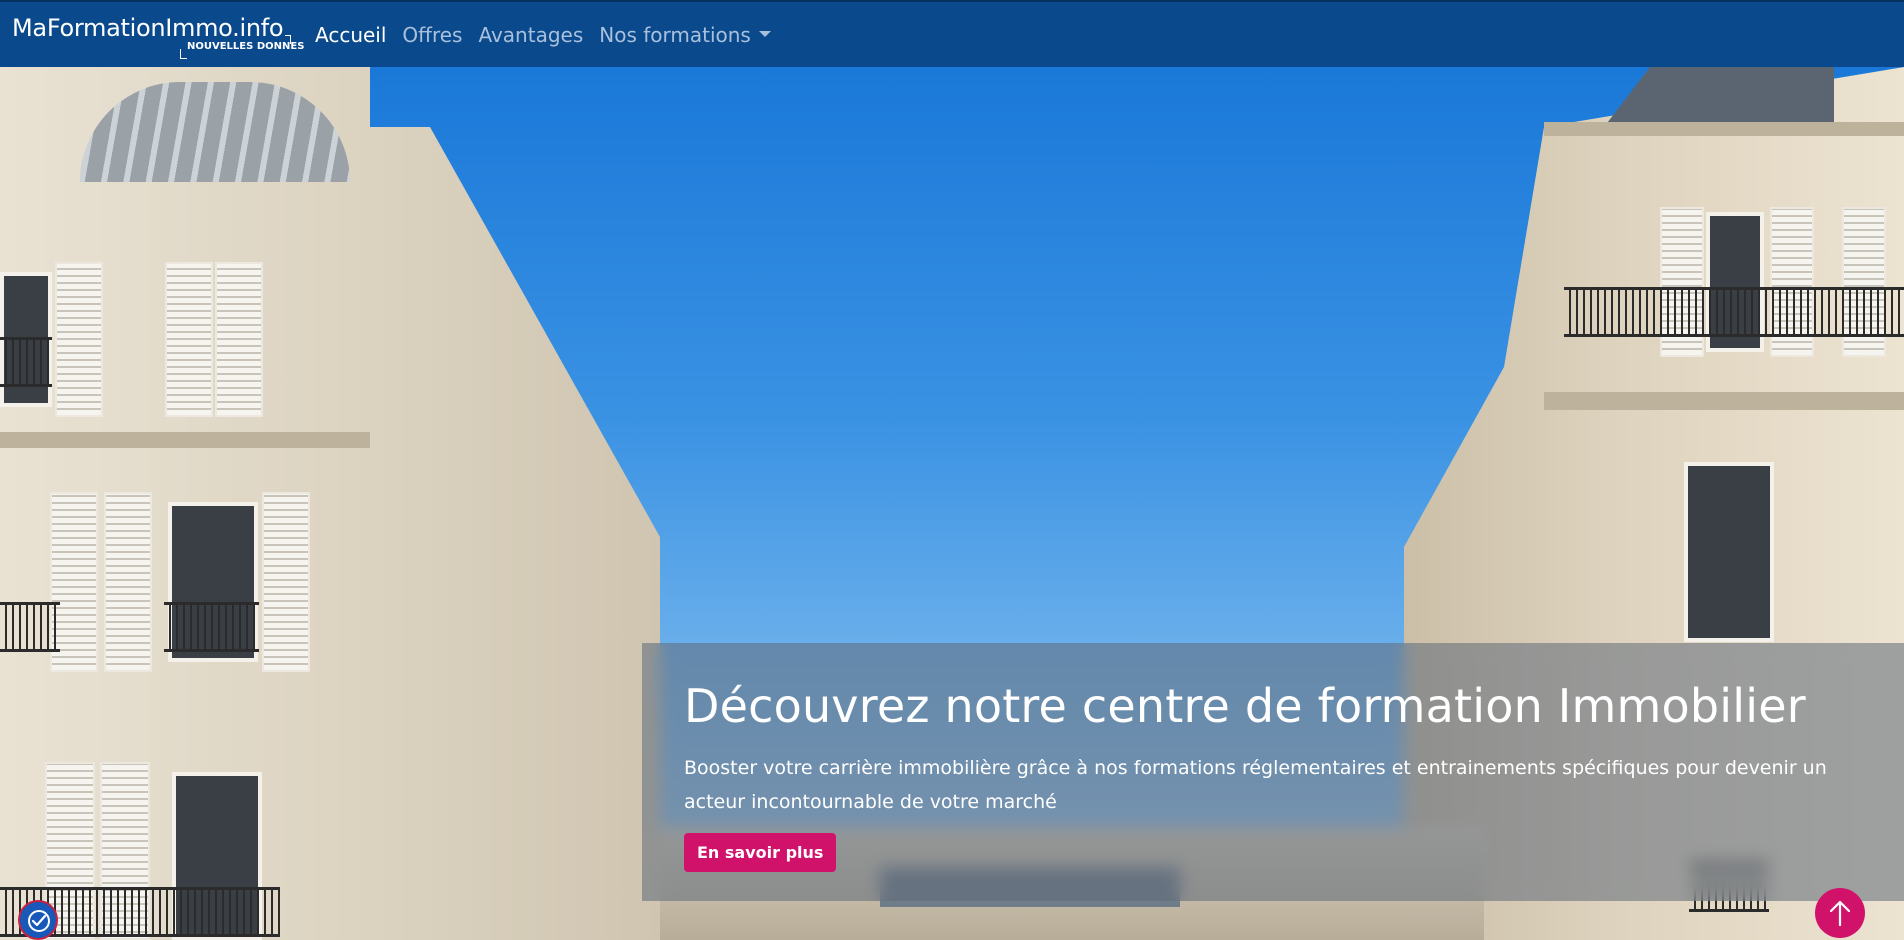 The width and height of the screenshot is (1904, 940). I want to click on cookie-consent-button, so click(38, 920).